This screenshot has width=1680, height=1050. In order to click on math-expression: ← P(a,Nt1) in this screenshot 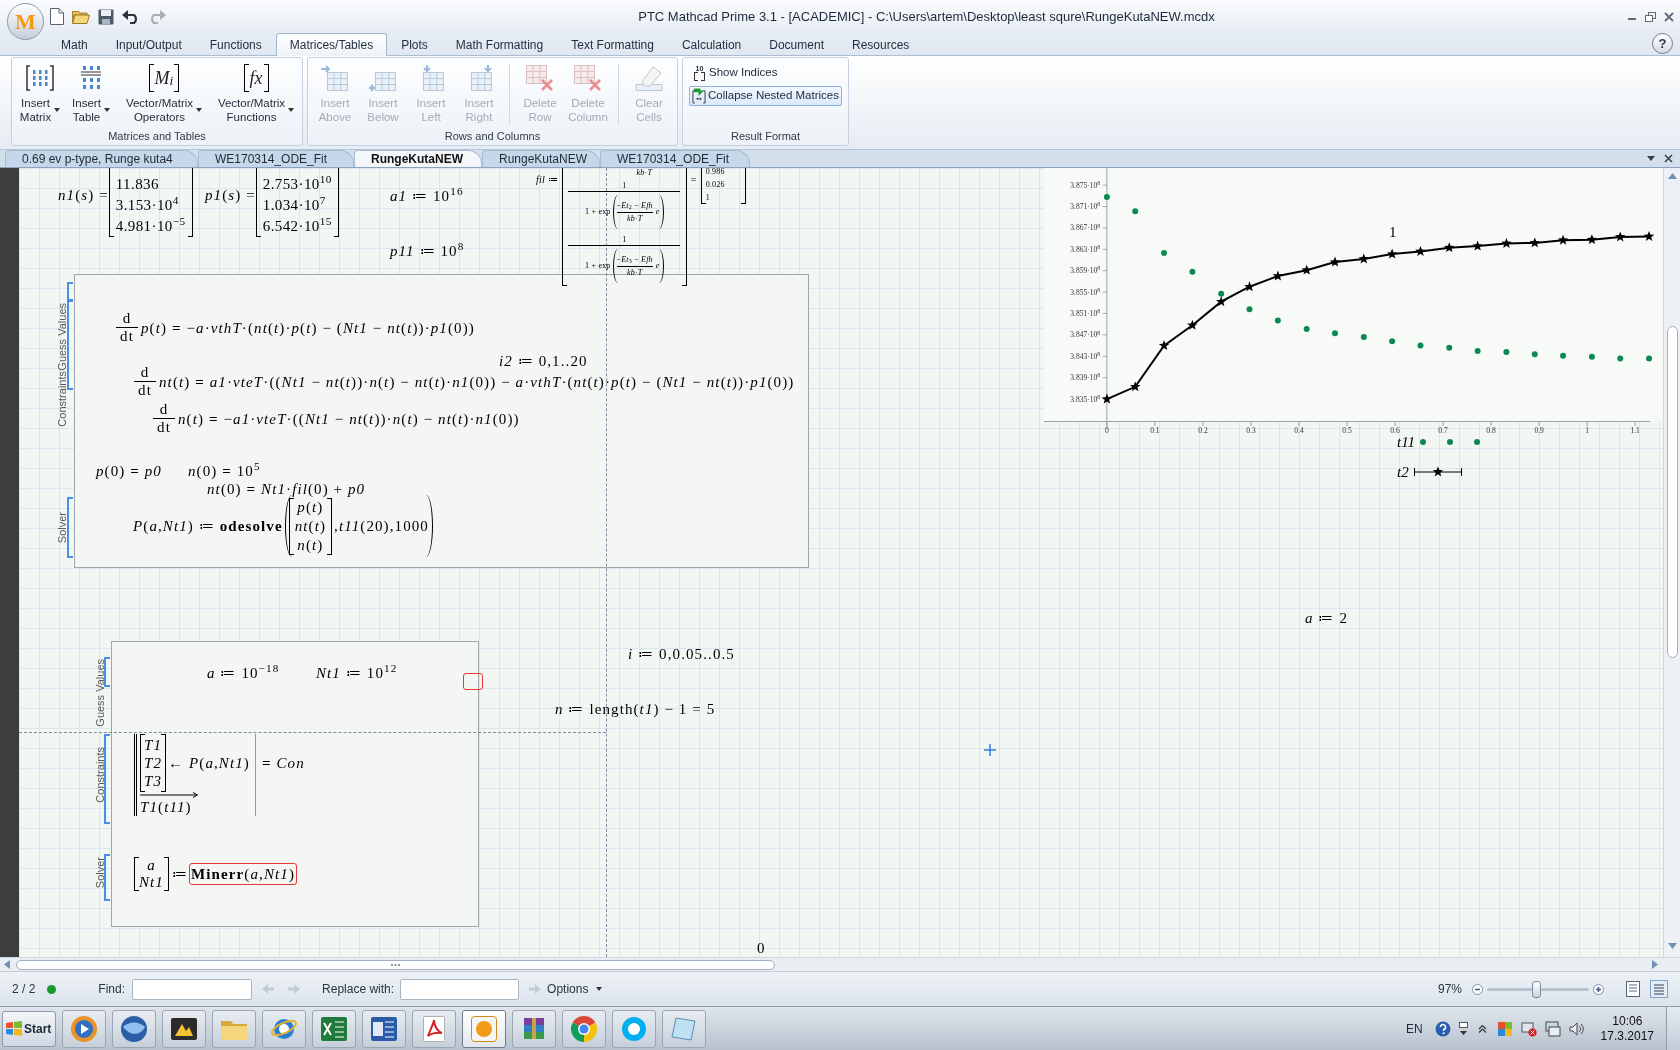, I will do `click(209, 763)`.